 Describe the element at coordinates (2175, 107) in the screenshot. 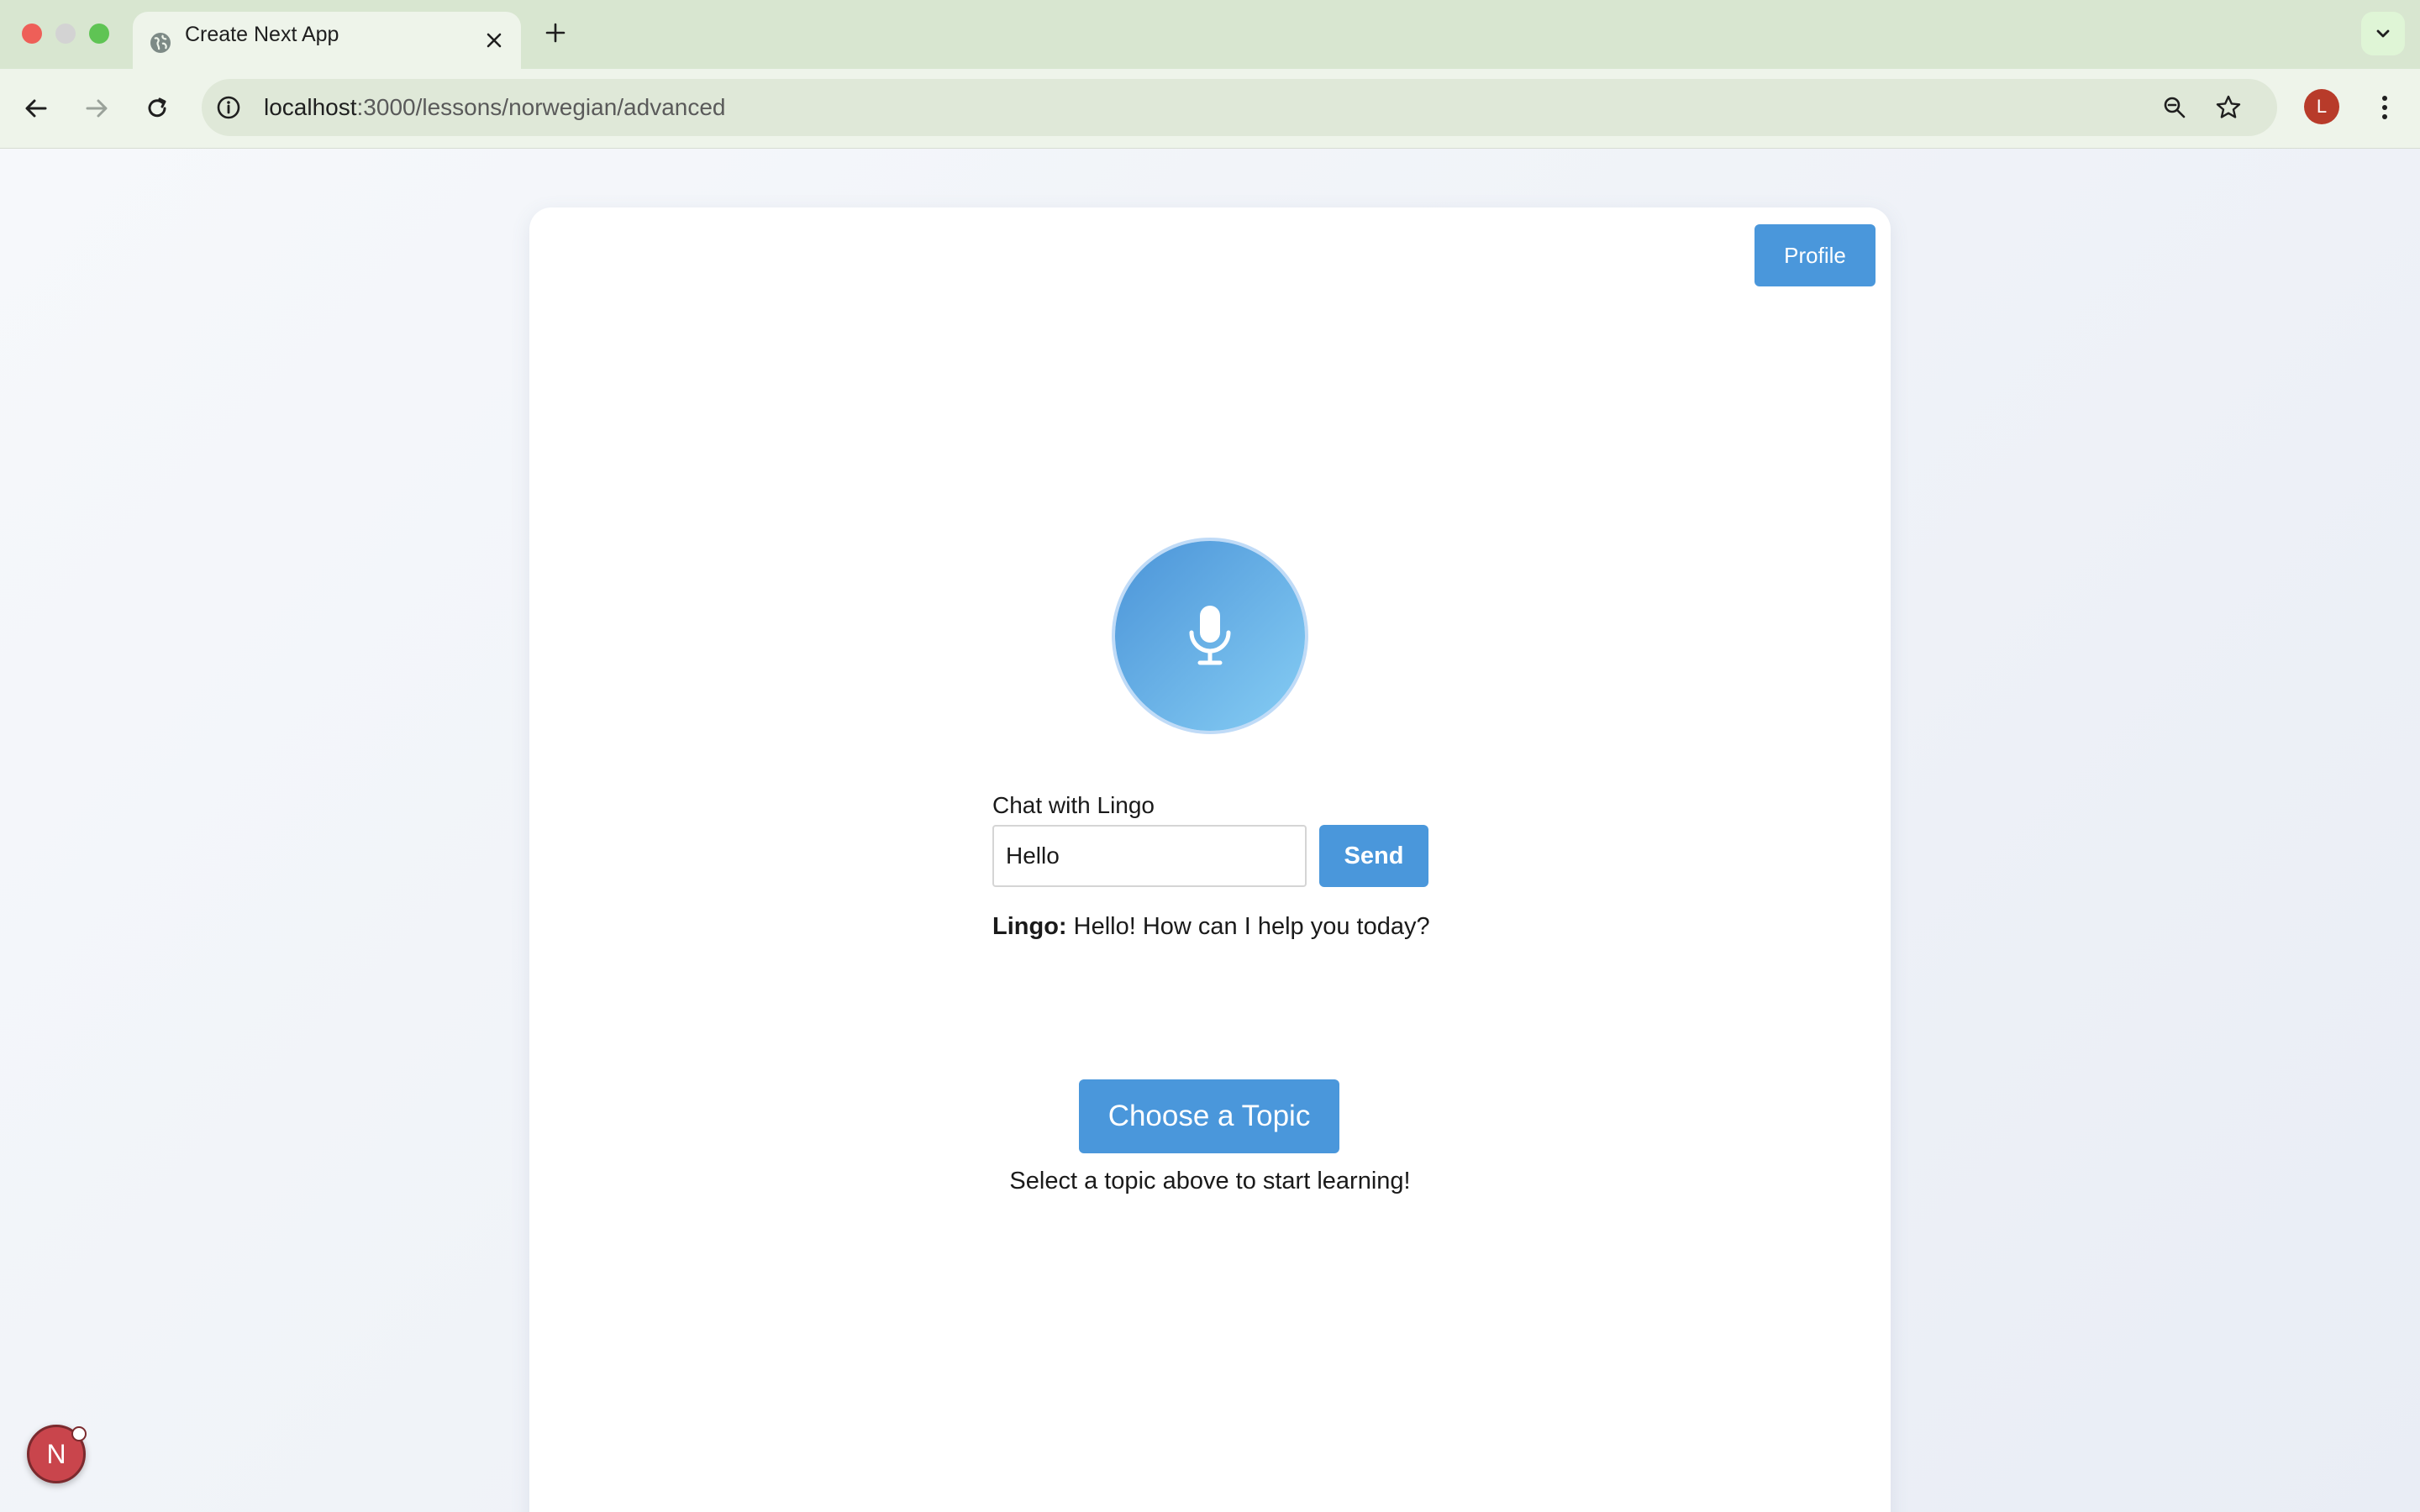

I see `zoom-icon` at that location.